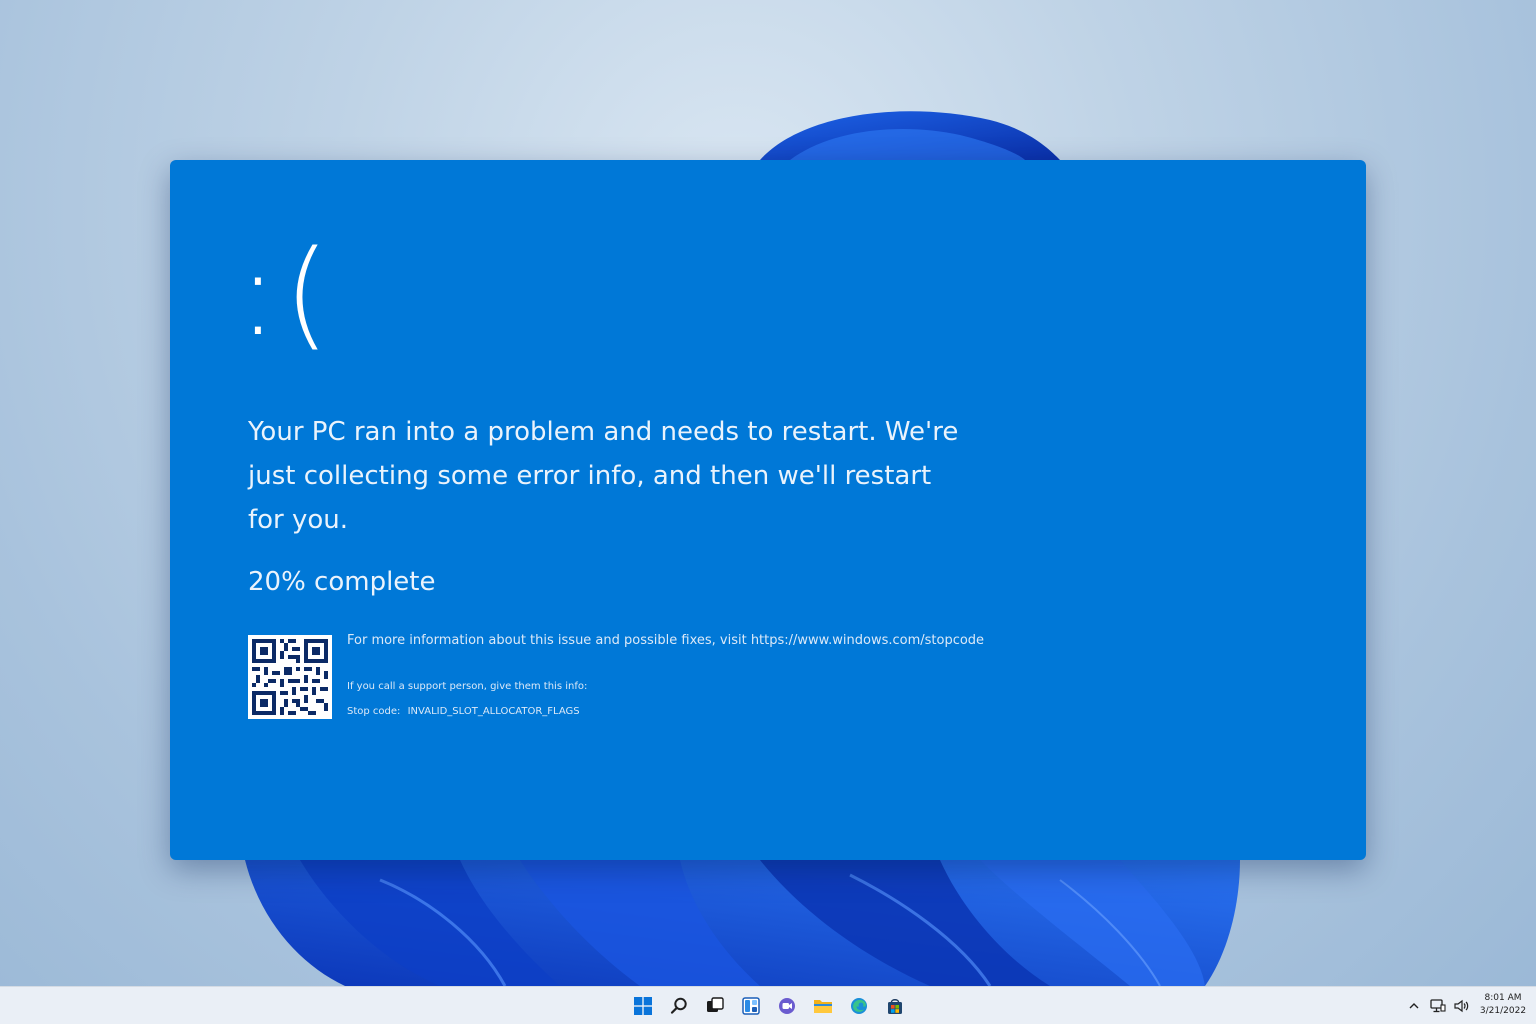  I want to click on file-explorer-icon, so click(823, 1006).